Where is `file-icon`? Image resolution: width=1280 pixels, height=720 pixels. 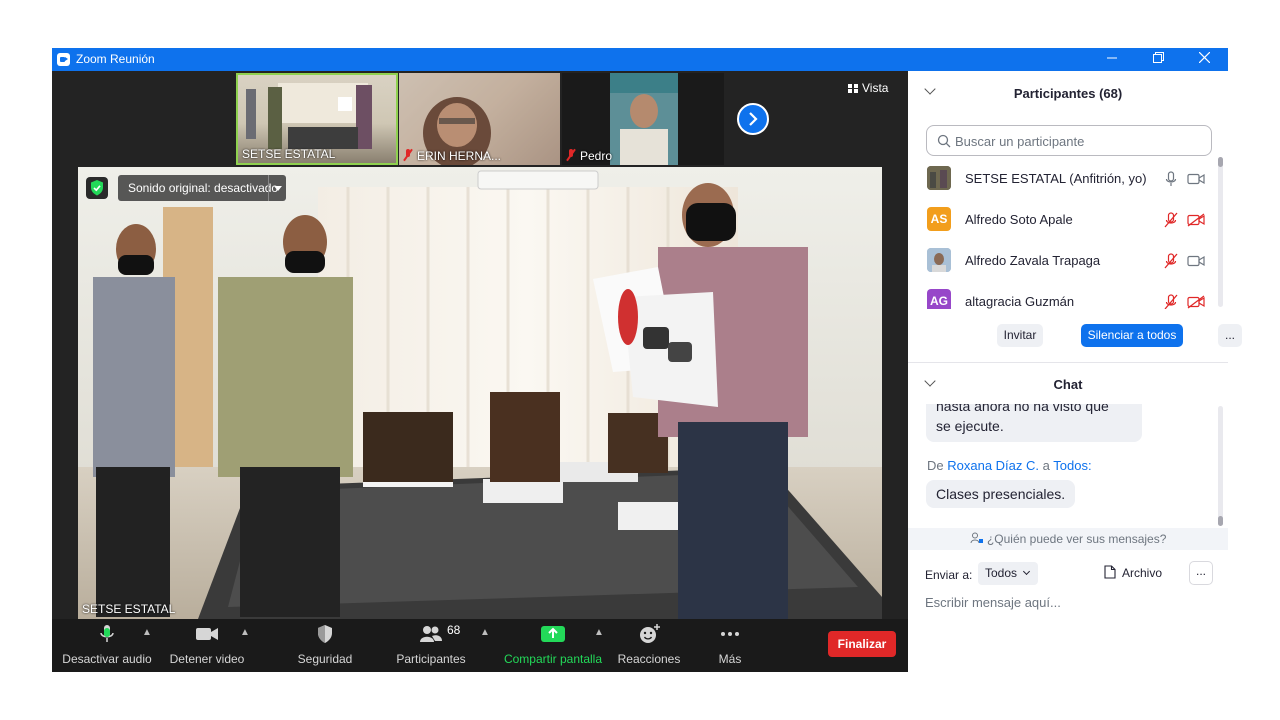
file-icon is located at coordinates (1110, 572).